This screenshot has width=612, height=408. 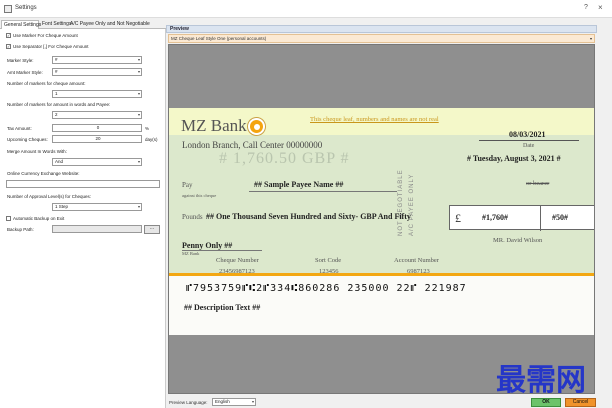 What do you see at coordinates (97, 128) in the screenshot?
I see `tax-amount-input: 0` at bounding box center [97, 128].